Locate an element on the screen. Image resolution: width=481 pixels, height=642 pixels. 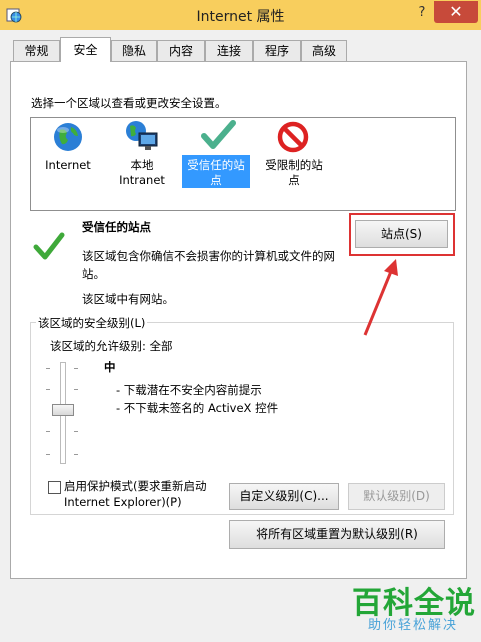
security-level-group-label: 该区域的安全级别(L) is located at coordinates (92, 323).